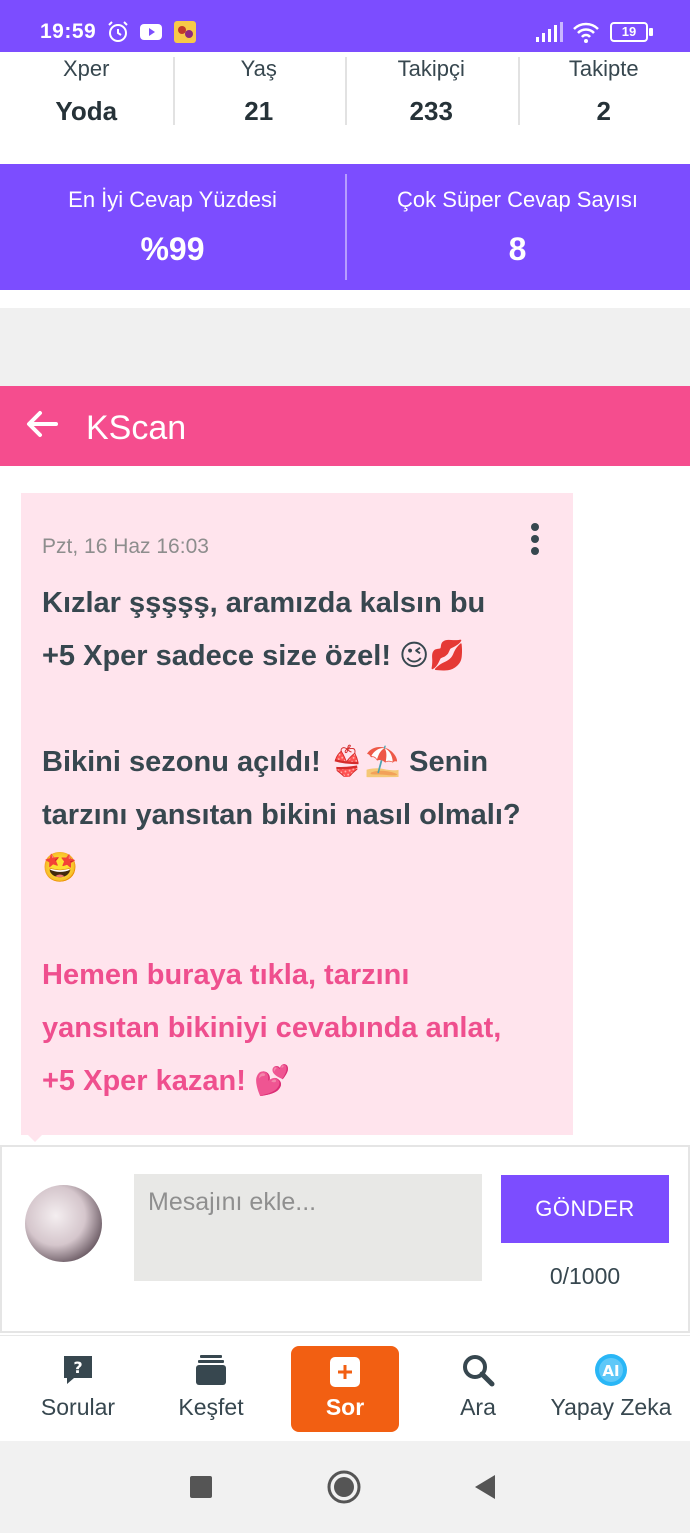 The image size is (690, 1533). What do you see at coordinates (42, 424) in the screenshot?
I see `back-arrow-icon` at bounding box center [42, 424].